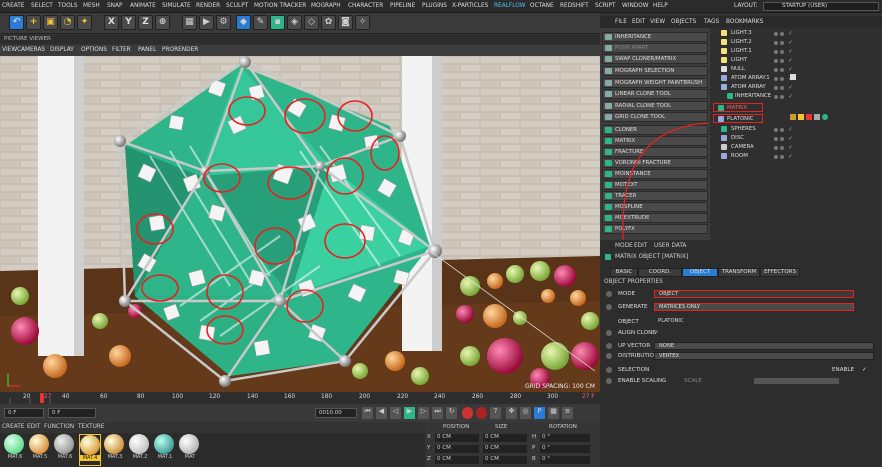 The width and height of the screenshot is (882, 467). Describe the element at coordinates (409, 413) in the screenshot. I see `play-icon: ▶` at that location.